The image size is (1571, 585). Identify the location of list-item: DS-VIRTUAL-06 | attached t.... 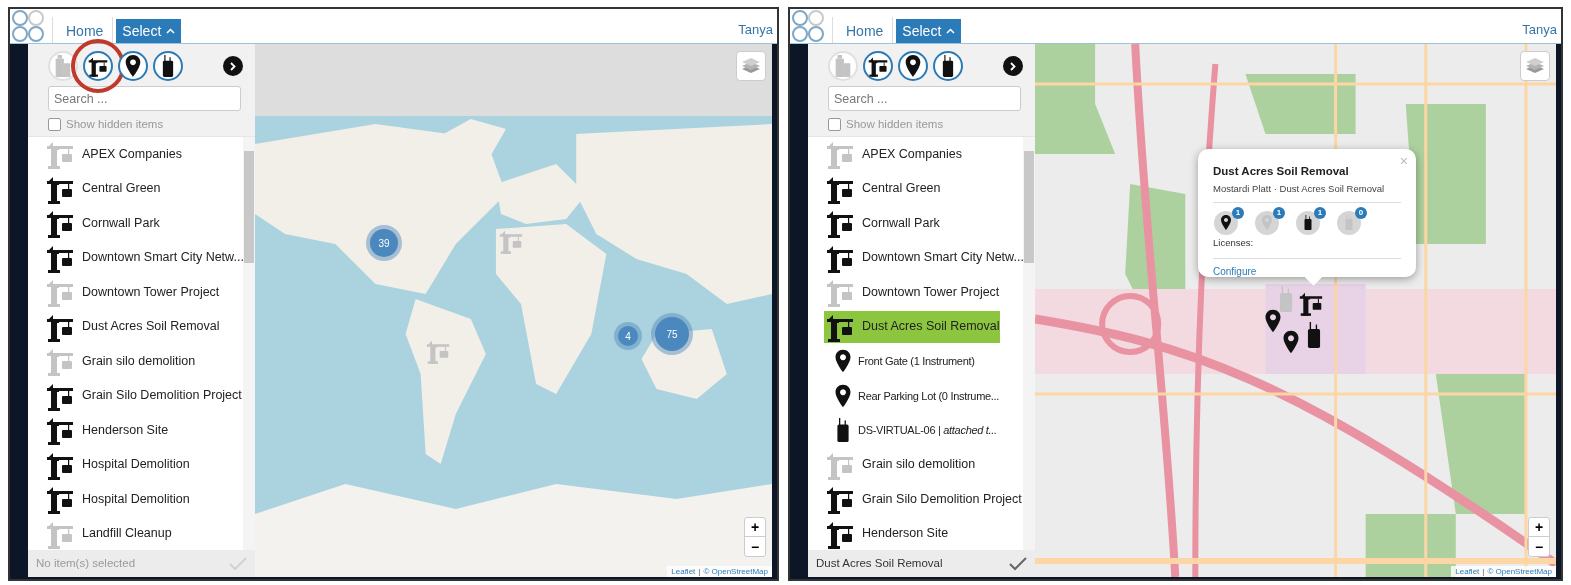
(927, 430).